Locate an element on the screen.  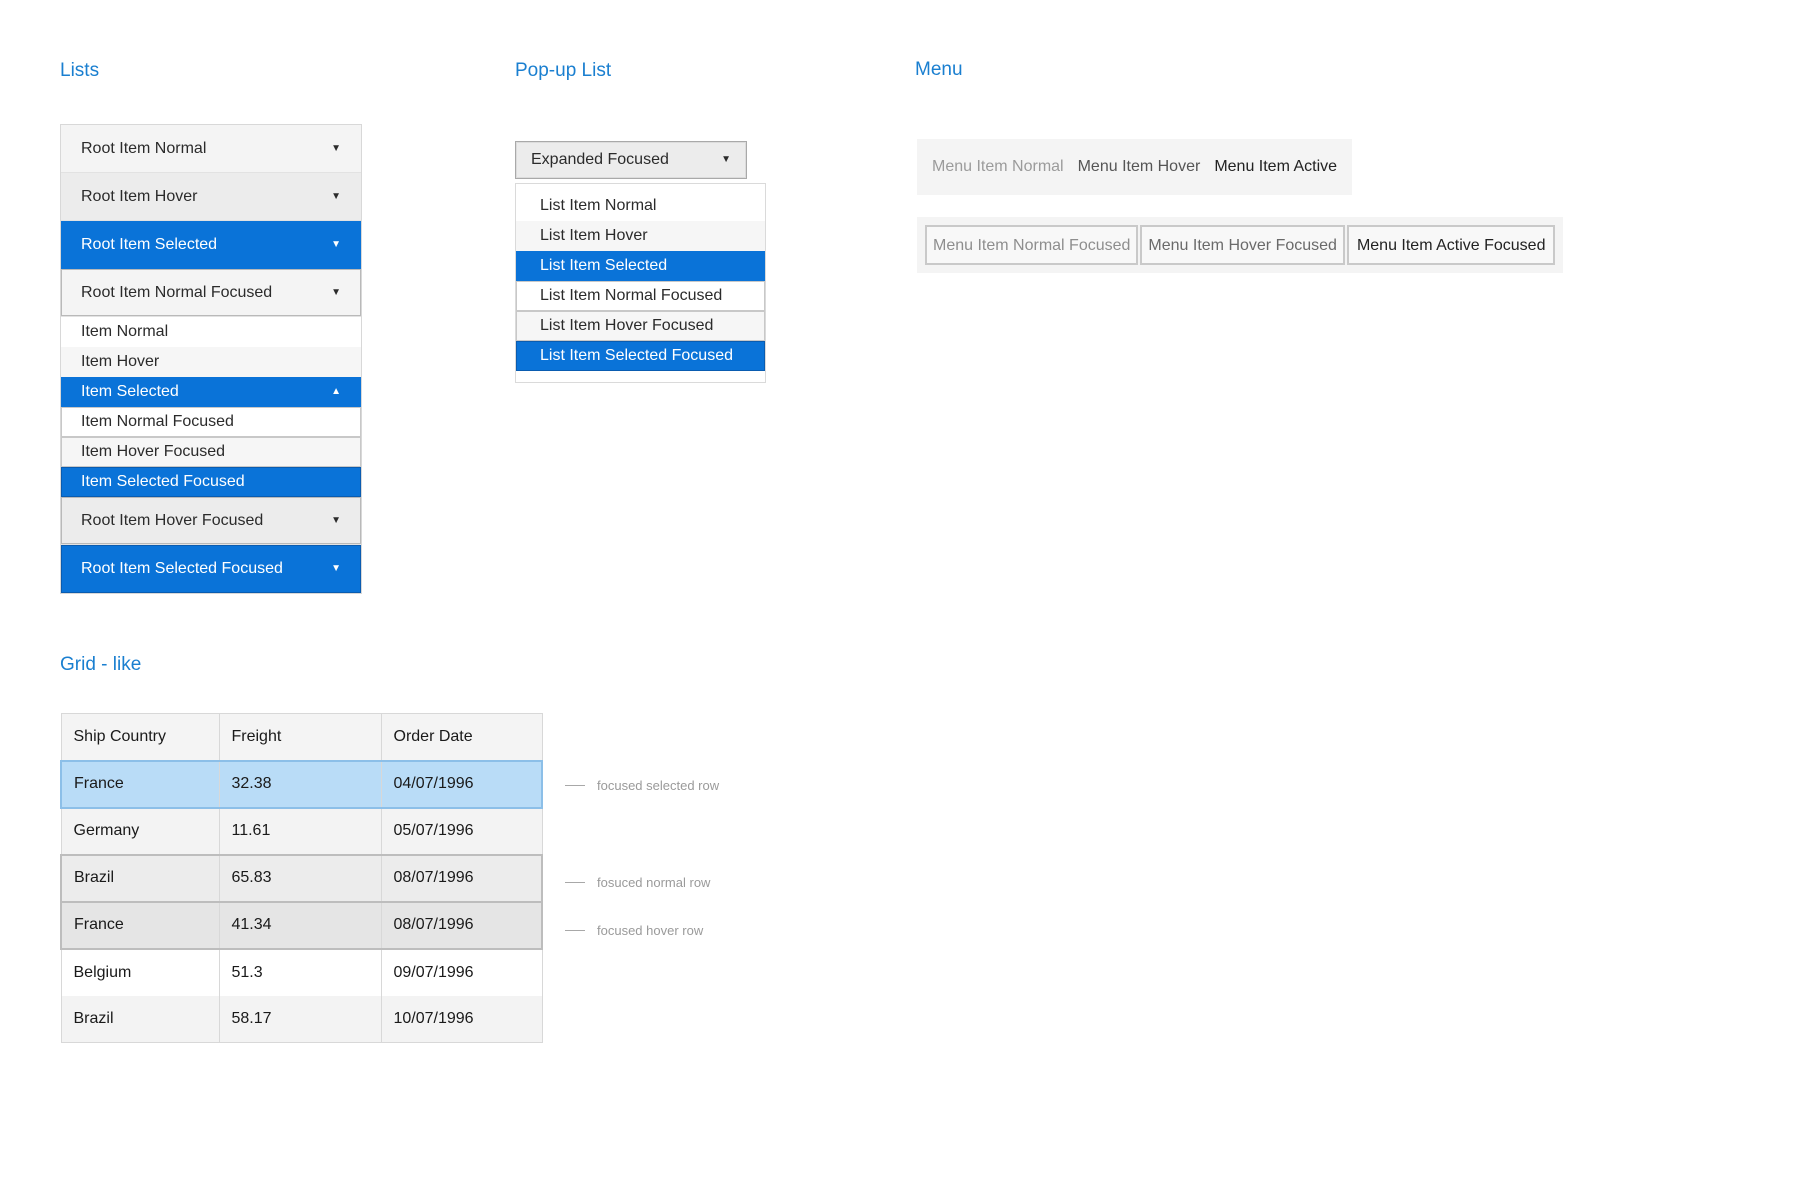
popup-item-hover: List Item Hover is located at coordinates (640, 236).